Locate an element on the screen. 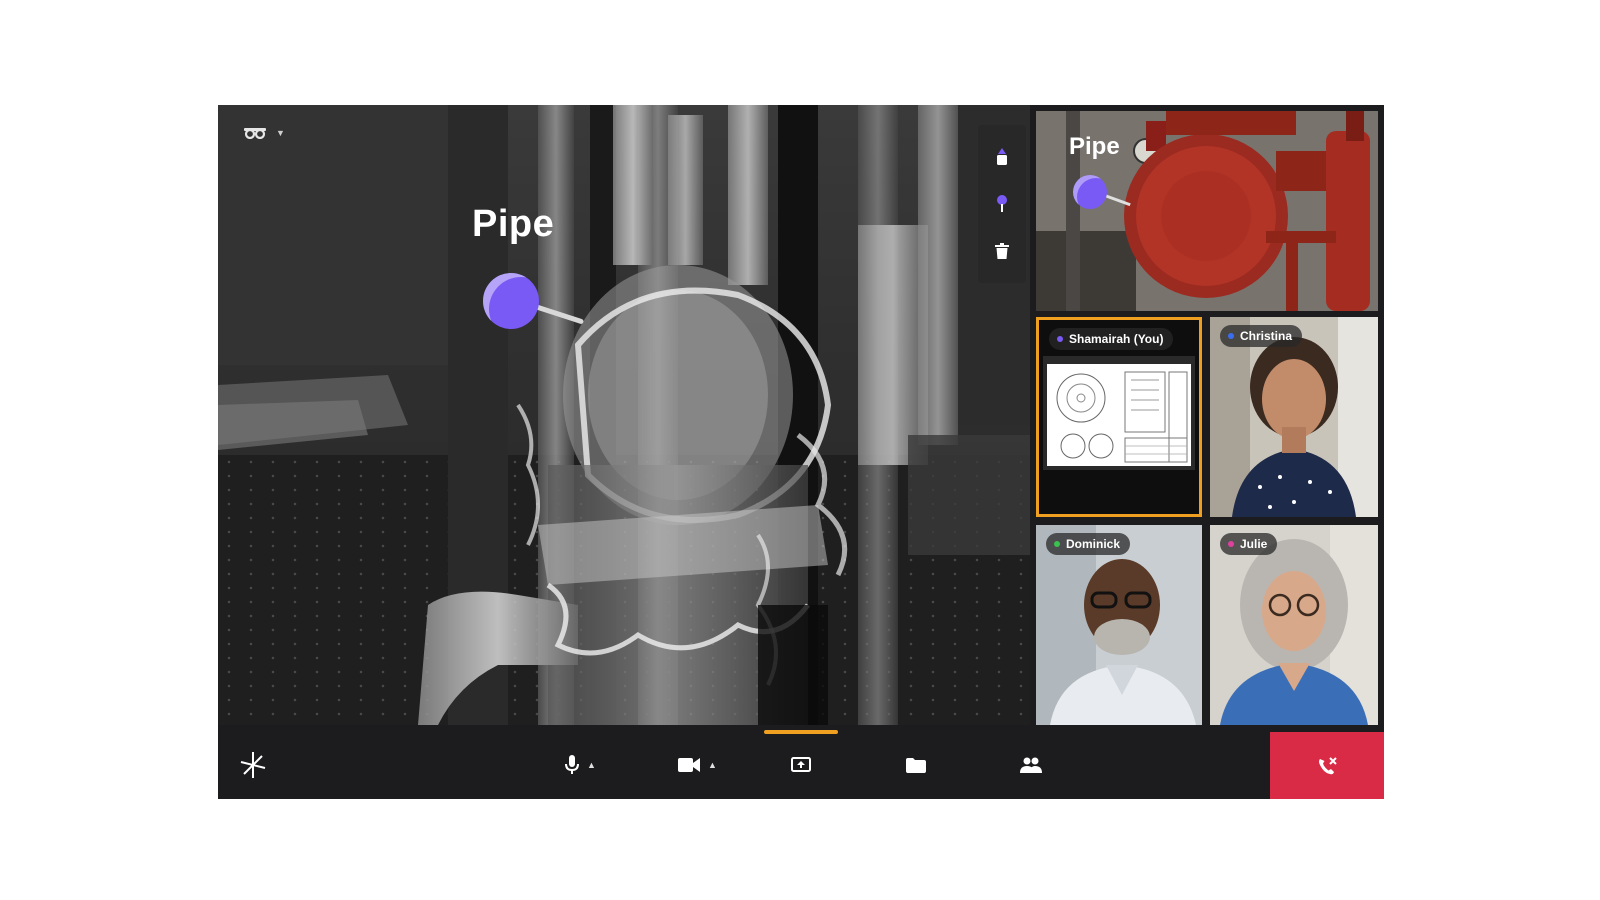  pointer-tool is located at coordinates (1002, 157).